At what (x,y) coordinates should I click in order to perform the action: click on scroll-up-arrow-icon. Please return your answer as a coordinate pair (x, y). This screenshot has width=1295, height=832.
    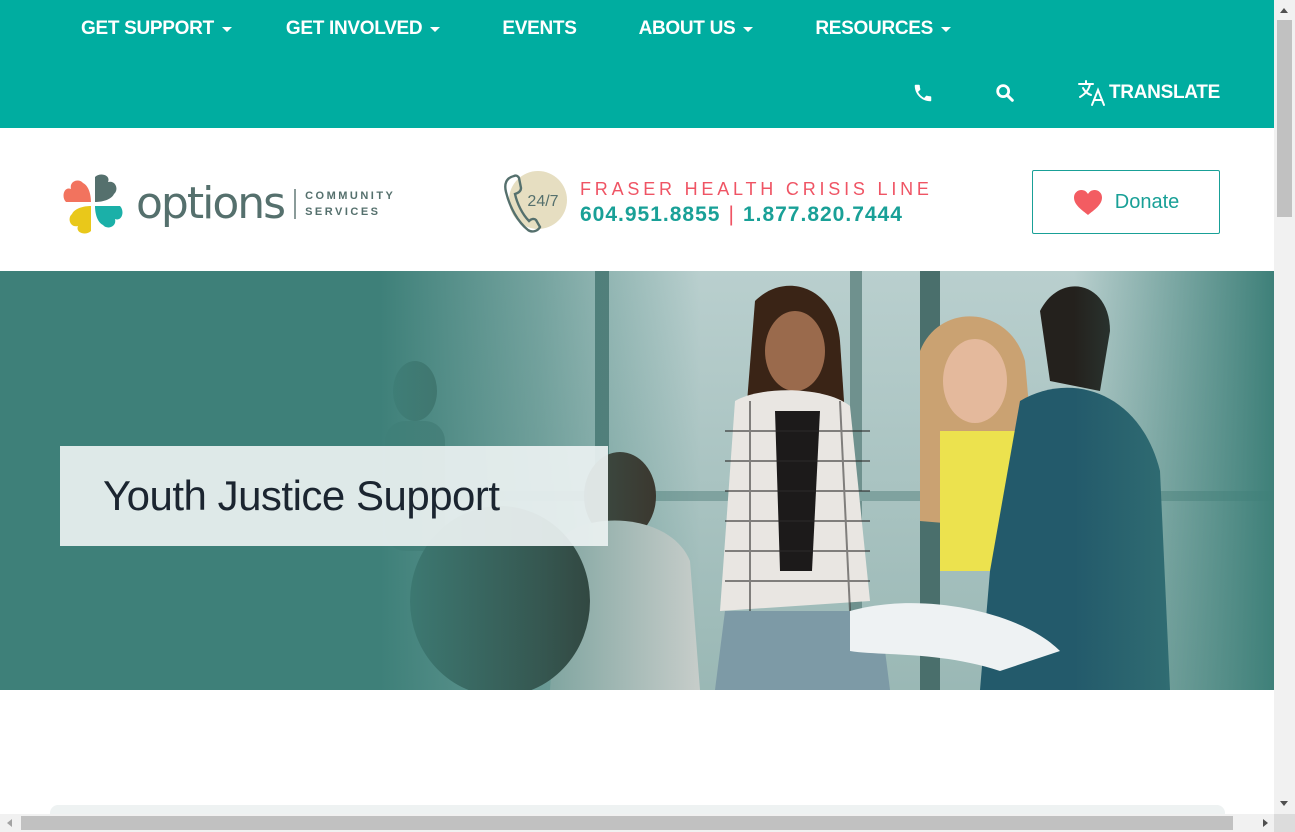
    Looking at the image, I should click on (1284, 10).